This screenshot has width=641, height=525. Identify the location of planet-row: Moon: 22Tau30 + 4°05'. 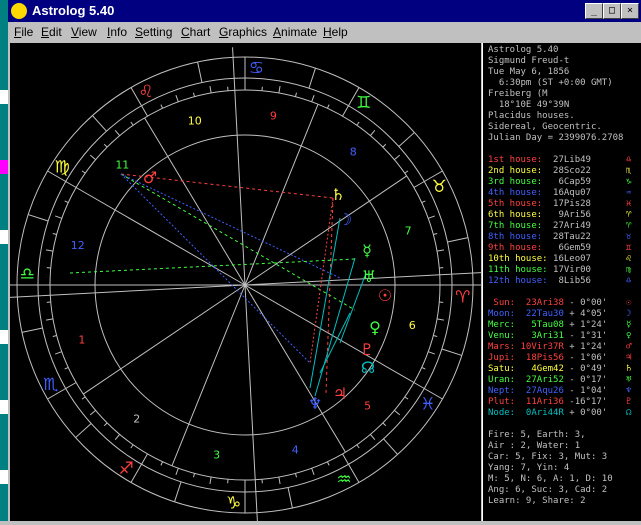
(547, 314).